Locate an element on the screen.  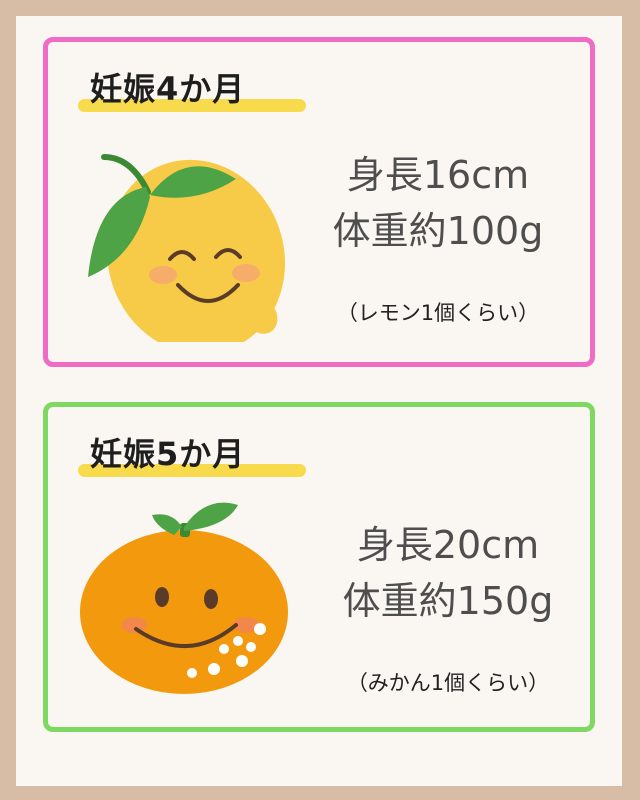
lemon-icon is located at coordinates (181, 241).